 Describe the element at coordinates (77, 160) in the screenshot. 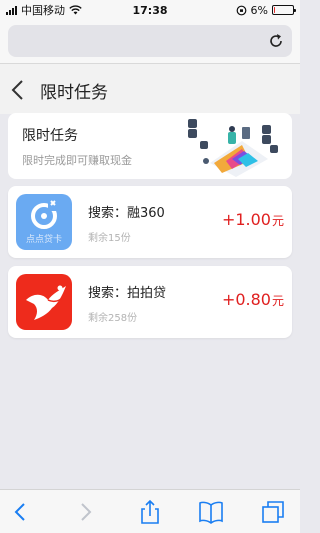

I see `banner-subtitle: 限时完成即可赚取现金` at that location.